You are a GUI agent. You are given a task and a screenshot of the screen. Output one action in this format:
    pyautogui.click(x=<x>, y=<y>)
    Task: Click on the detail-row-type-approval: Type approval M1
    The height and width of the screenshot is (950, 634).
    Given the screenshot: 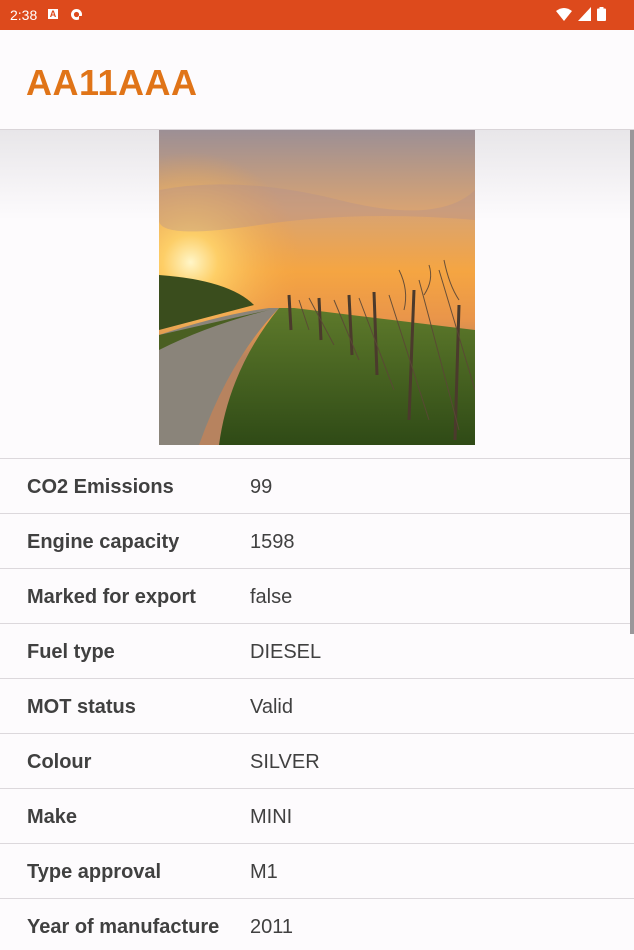 What is the action you would take?
    pyautogui.click(x=317, y=871)
    